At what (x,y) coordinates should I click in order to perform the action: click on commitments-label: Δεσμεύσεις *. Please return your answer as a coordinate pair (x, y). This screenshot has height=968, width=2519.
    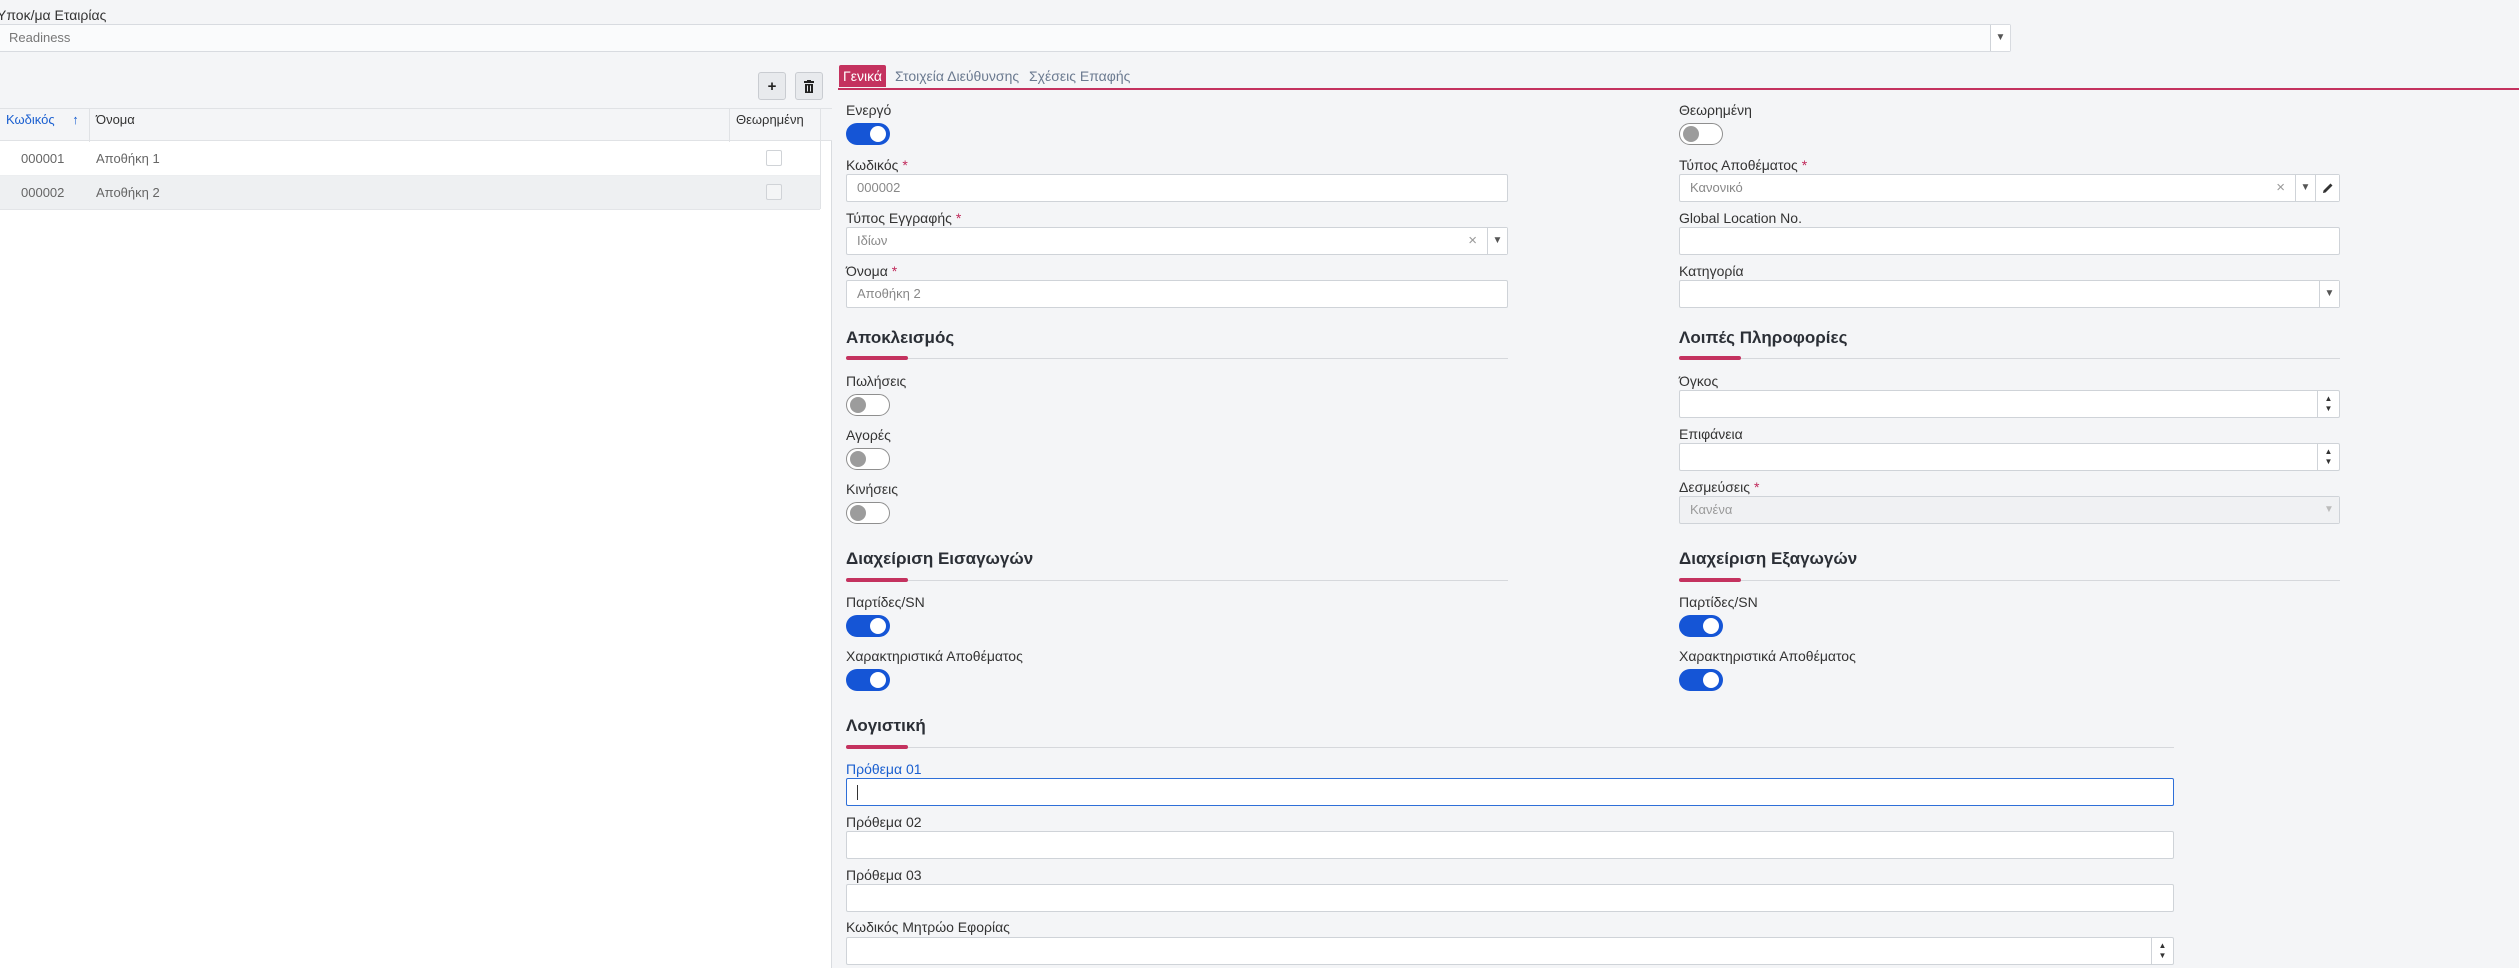
    Looking at the image, I should click on (1719, 487).